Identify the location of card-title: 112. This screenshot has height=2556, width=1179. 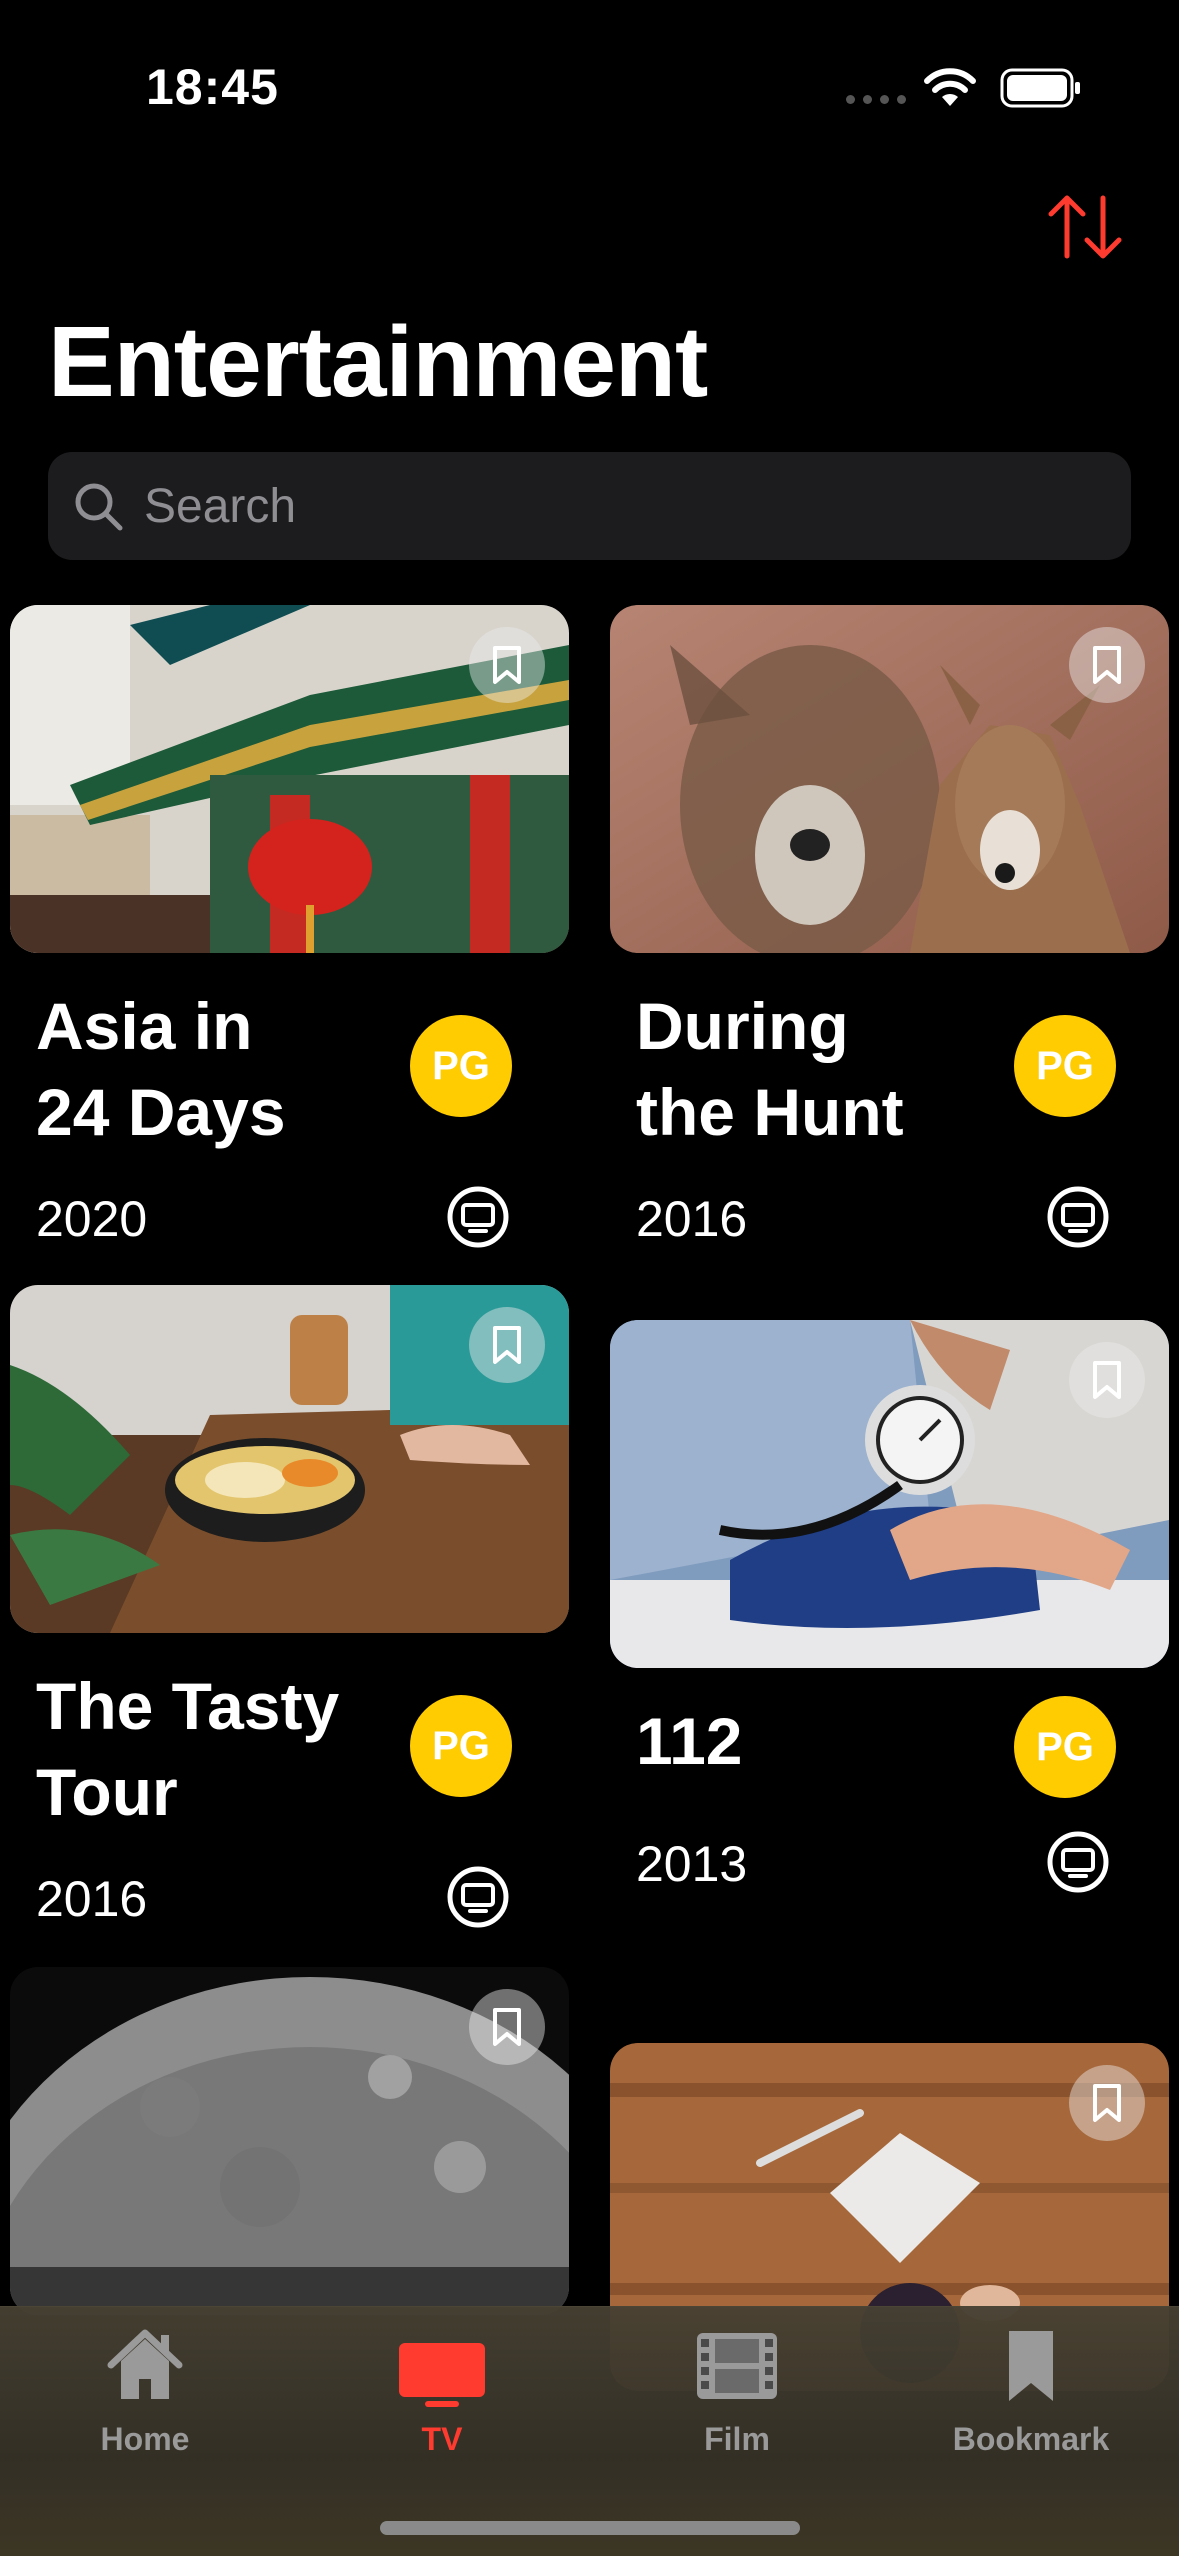
(689, 1741).